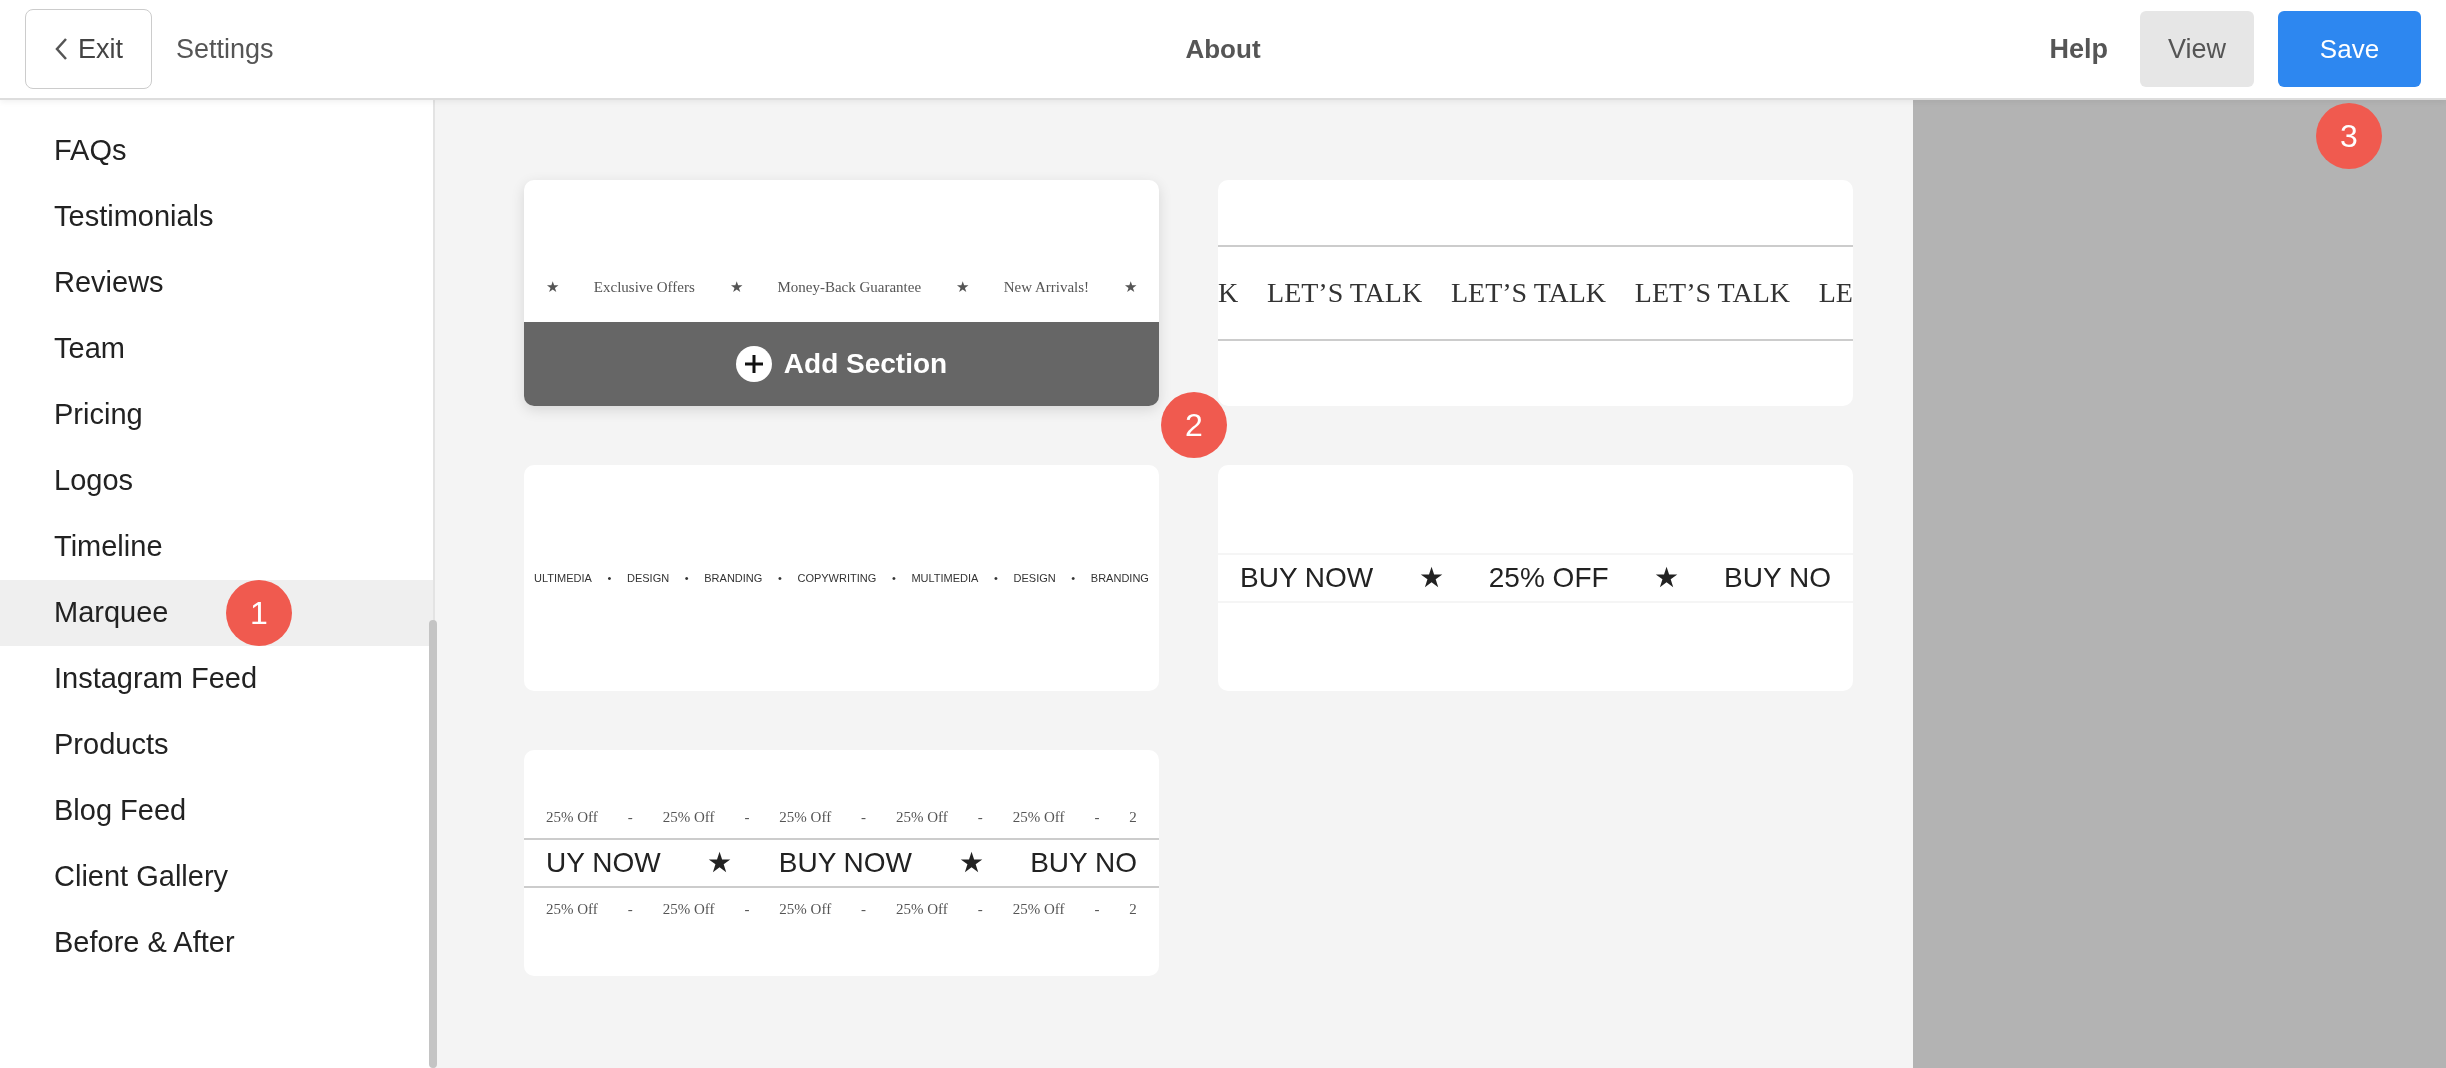 This screenshot has height=1068, width=2446. What do you see at coordinates (644, 287) in the screenshot?
I see `marquee-text: Exclusive Offers` at bounding box center [644, 287].